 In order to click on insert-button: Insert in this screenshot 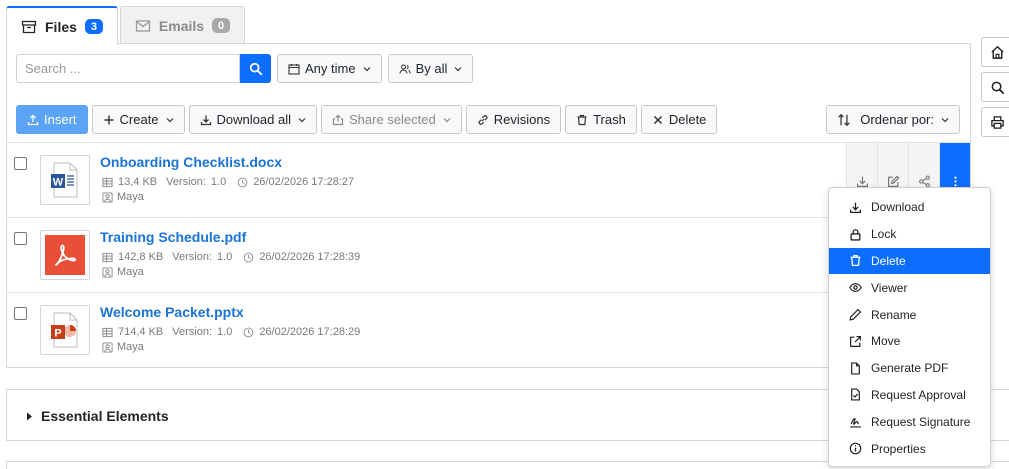, I will do `click(52, 119)`.